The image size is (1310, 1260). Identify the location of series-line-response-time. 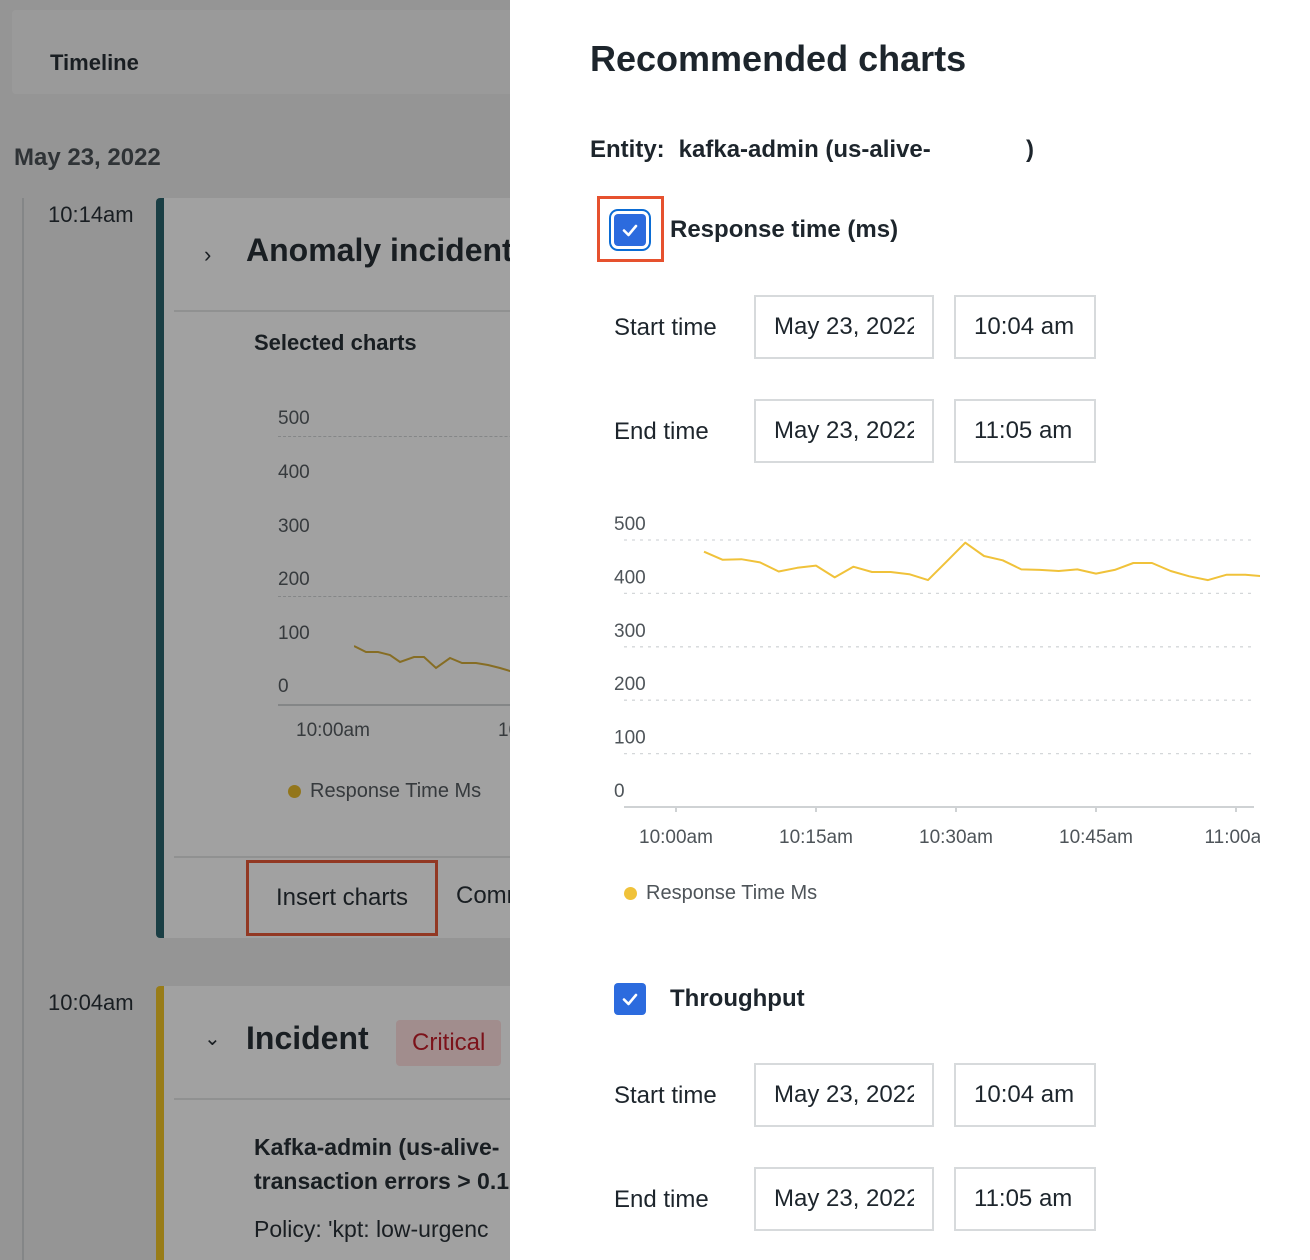
(981, 561).